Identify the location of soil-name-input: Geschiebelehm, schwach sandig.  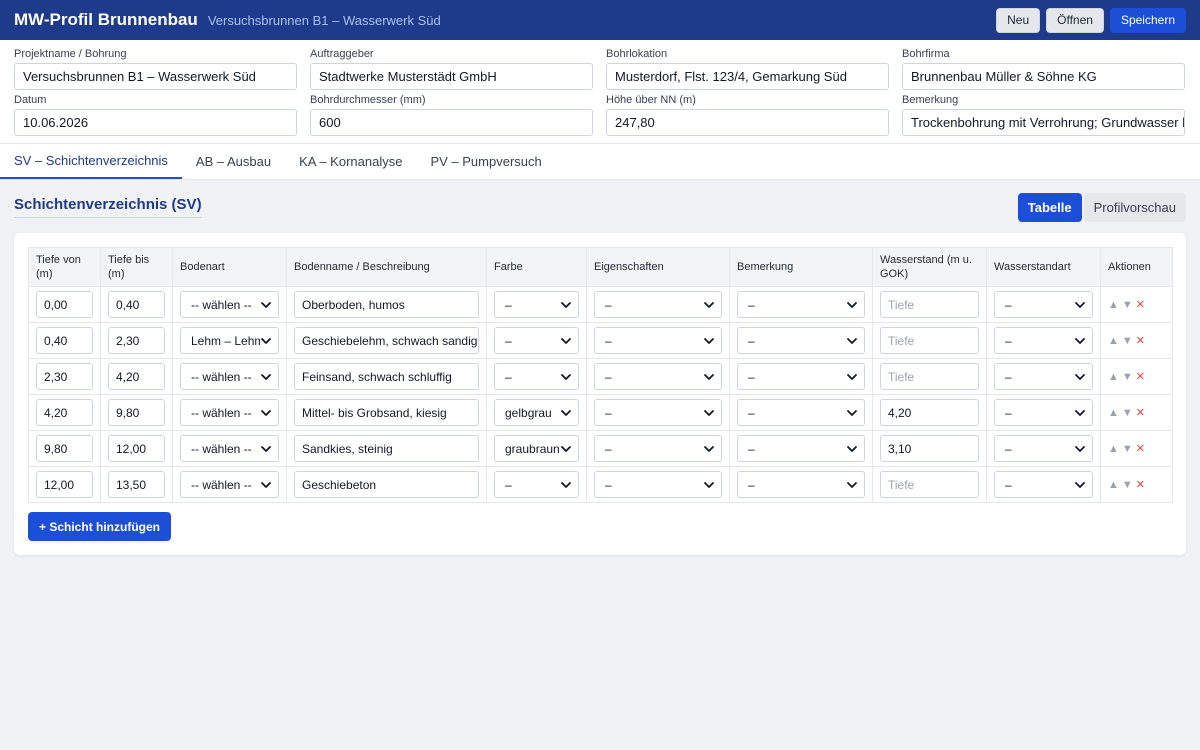
(386, 340).